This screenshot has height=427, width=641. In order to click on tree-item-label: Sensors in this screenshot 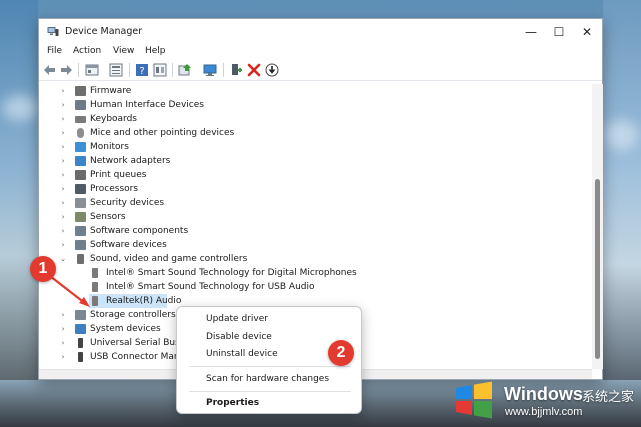, I will do `click(108, 217)`.